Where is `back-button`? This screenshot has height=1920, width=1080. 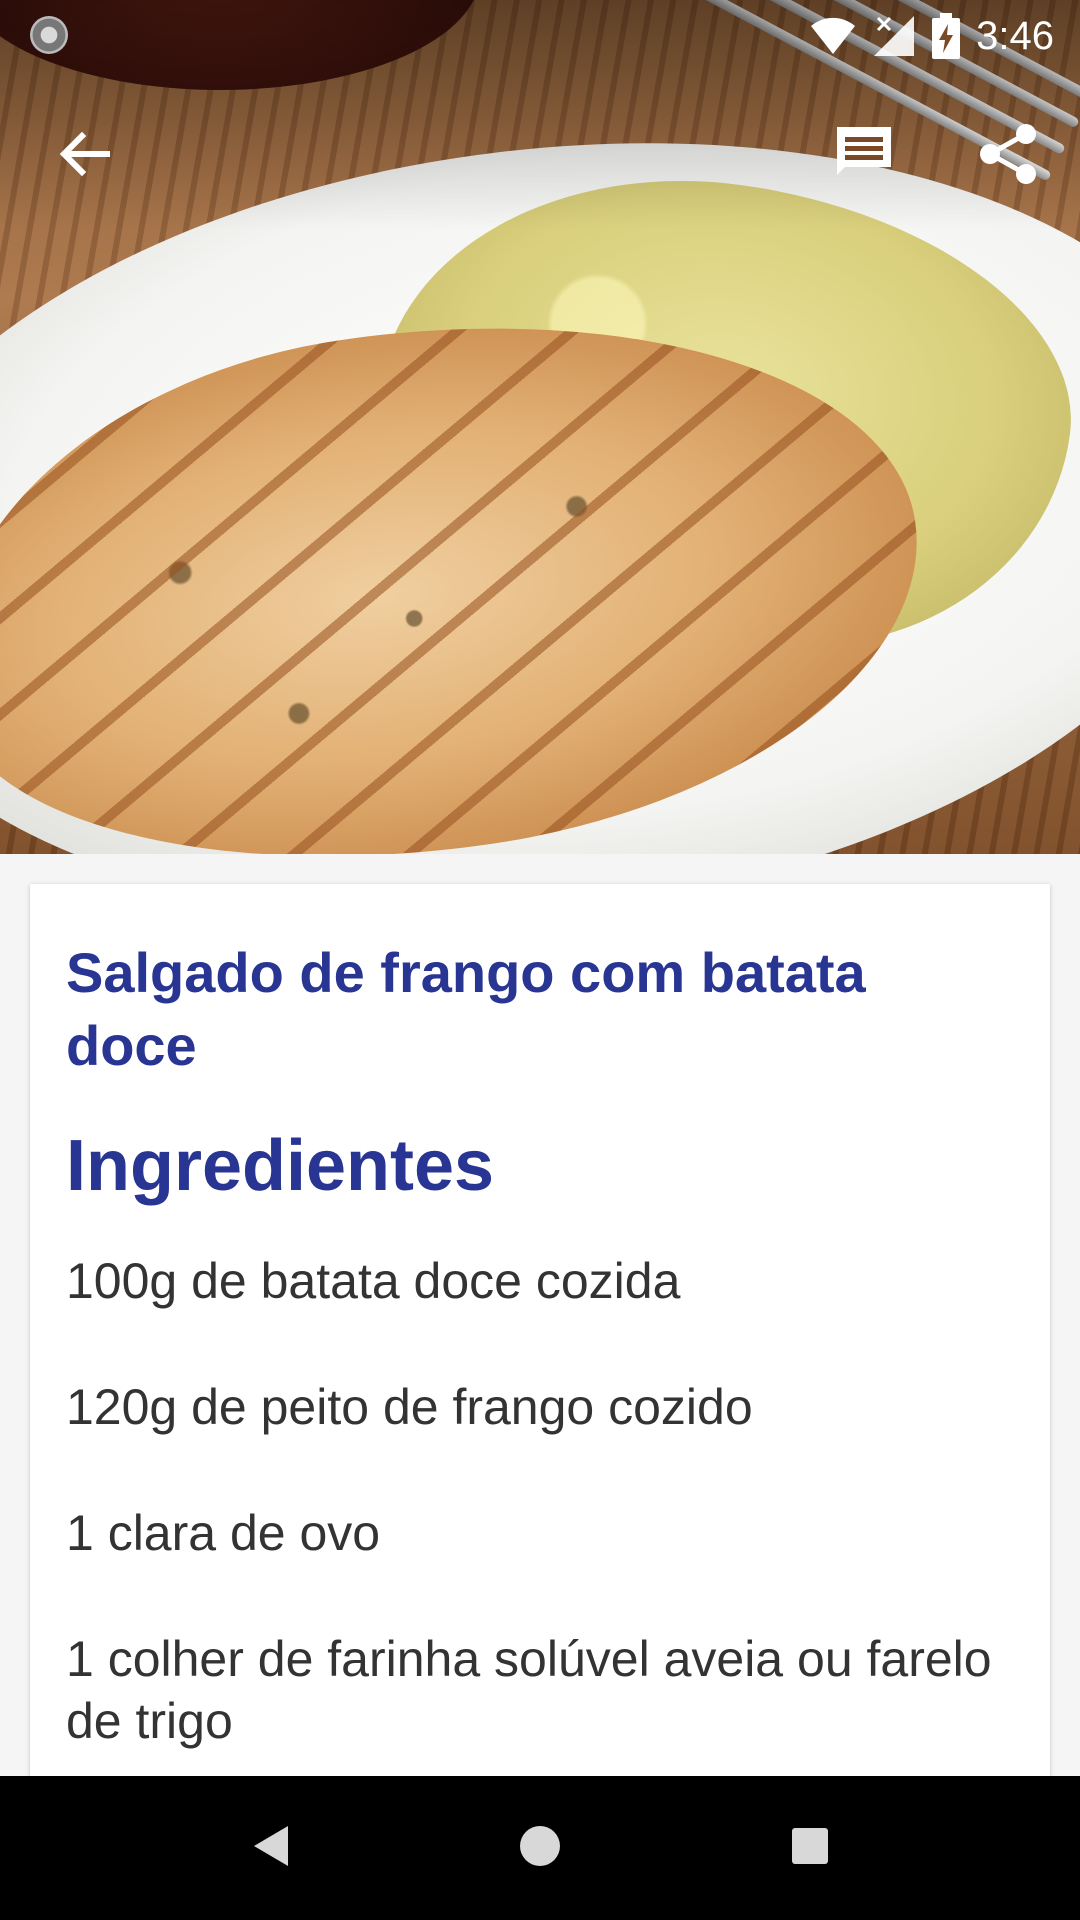 back-button is located at coordinates (84, 156).